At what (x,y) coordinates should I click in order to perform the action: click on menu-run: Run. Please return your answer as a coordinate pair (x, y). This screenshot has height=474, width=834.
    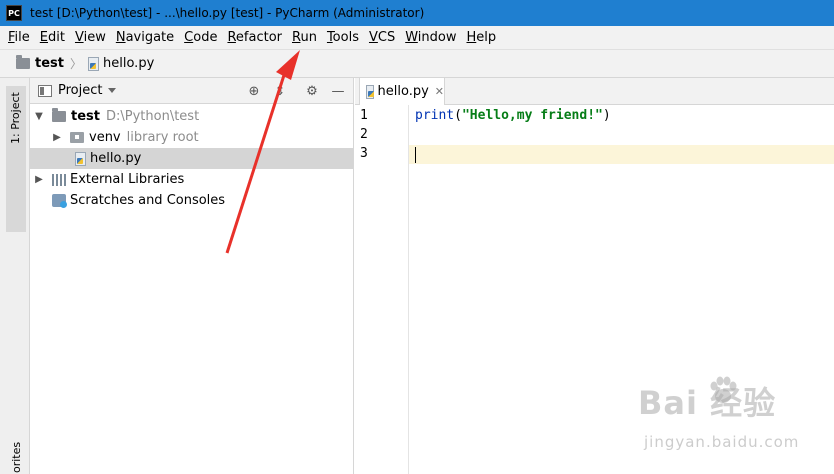
    Looking at the image, I should click on (304, 37).